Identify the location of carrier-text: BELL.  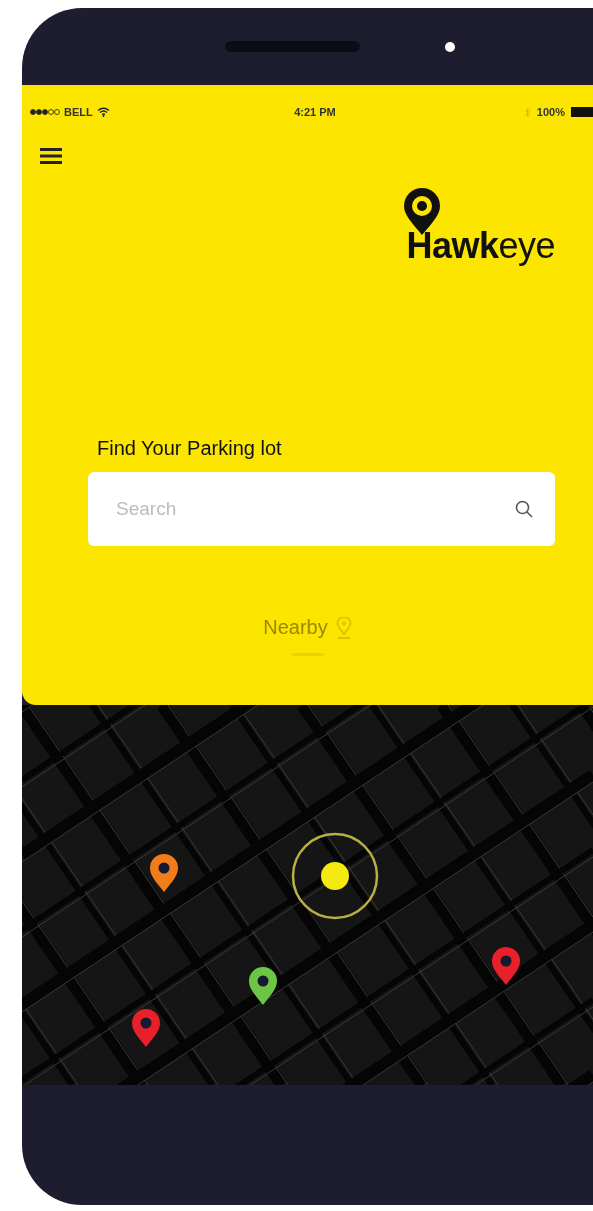
(78, 112).